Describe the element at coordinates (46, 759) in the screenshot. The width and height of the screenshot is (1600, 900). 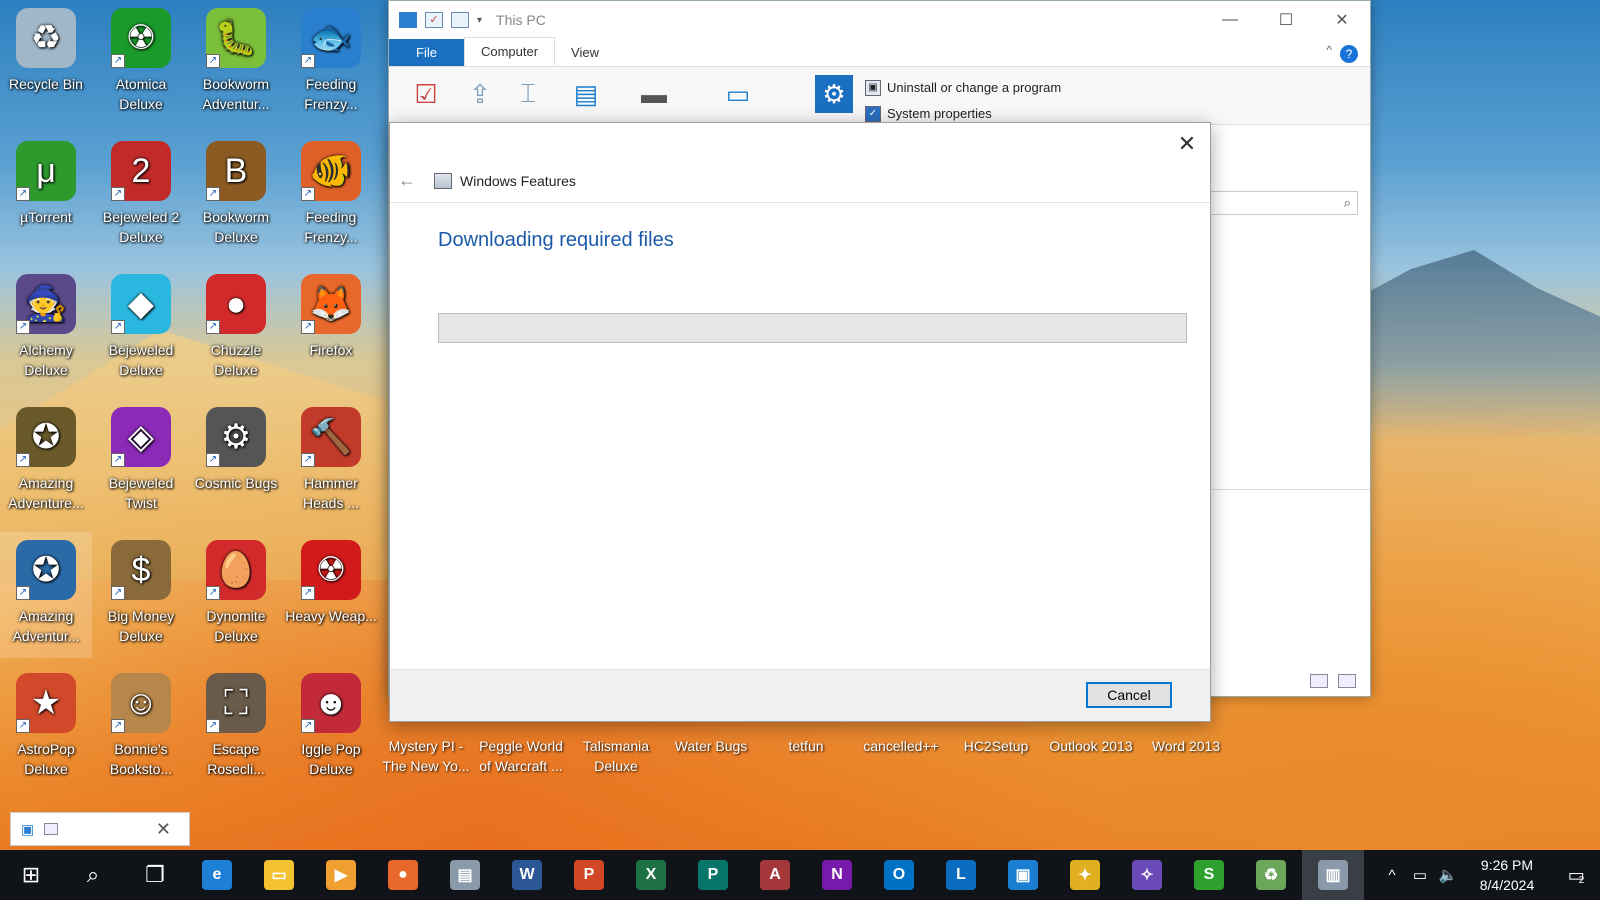
I see `desktop-icon-label: AstroPop Deluxe` at that location.